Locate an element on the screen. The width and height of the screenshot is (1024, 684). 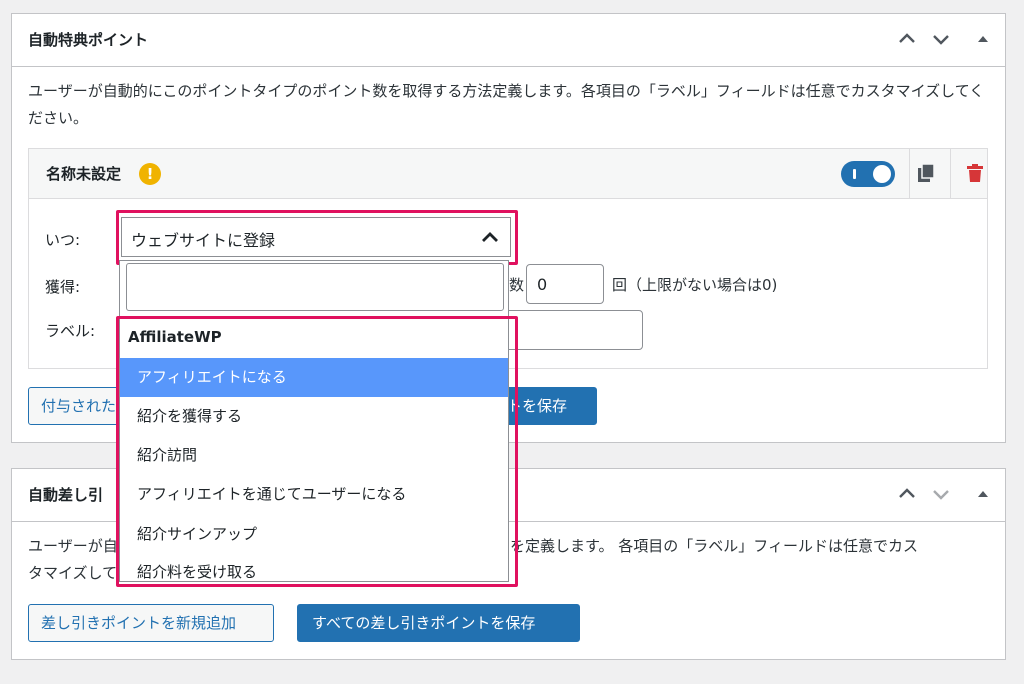
trigger-select-value: ウェブサイトに登録 is located at coordinates (203, 240).